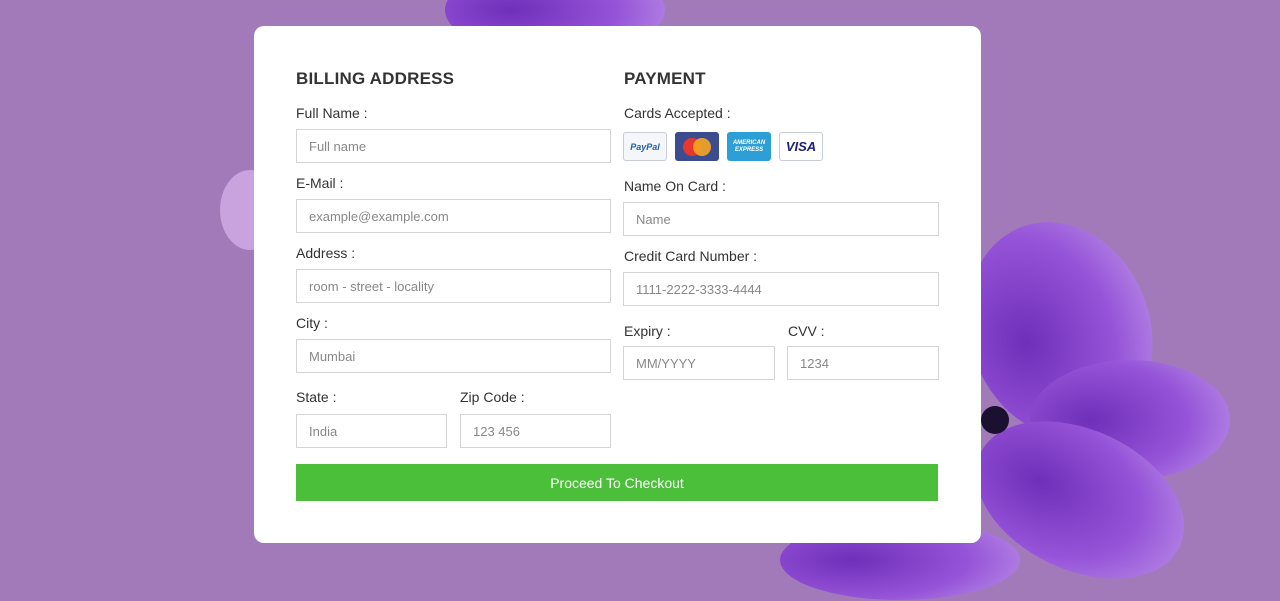  Describe the element at coordinates (806, 331) in the screenshot. I see `cvv-label: CVV :` at that location.